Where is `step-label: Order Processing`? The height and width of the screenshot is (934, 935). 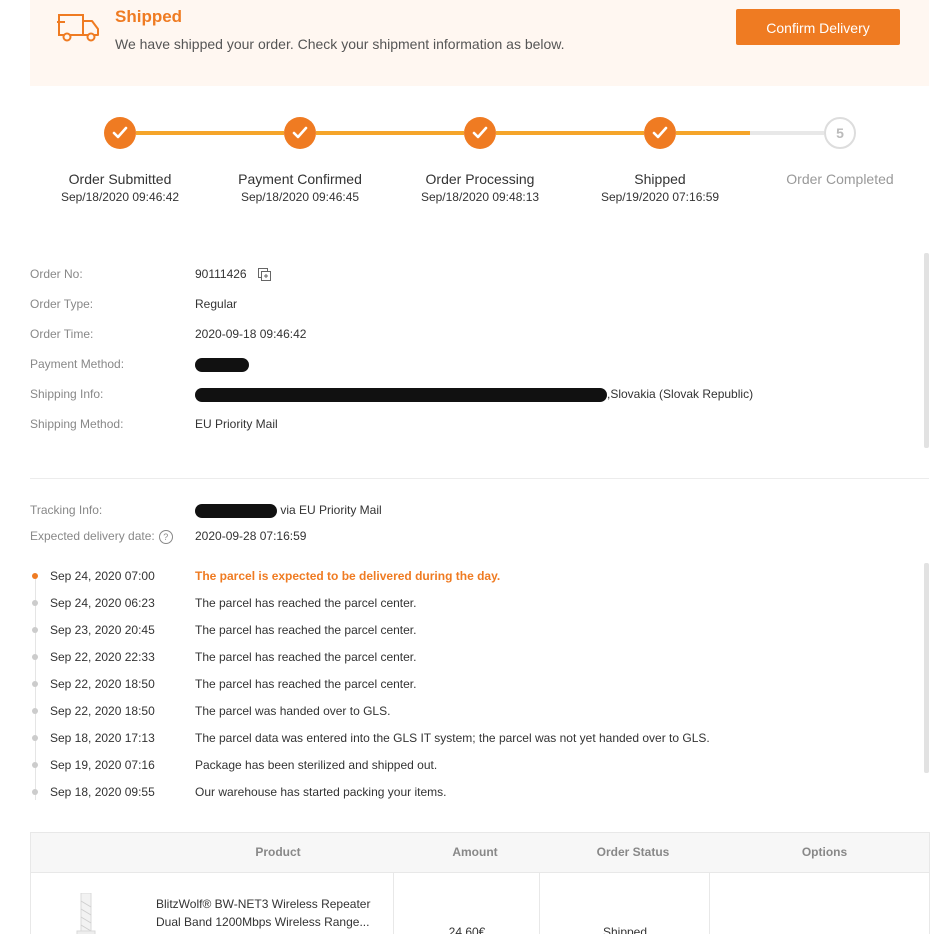
step-label: Order Processing is located at coordinates (480, 179).